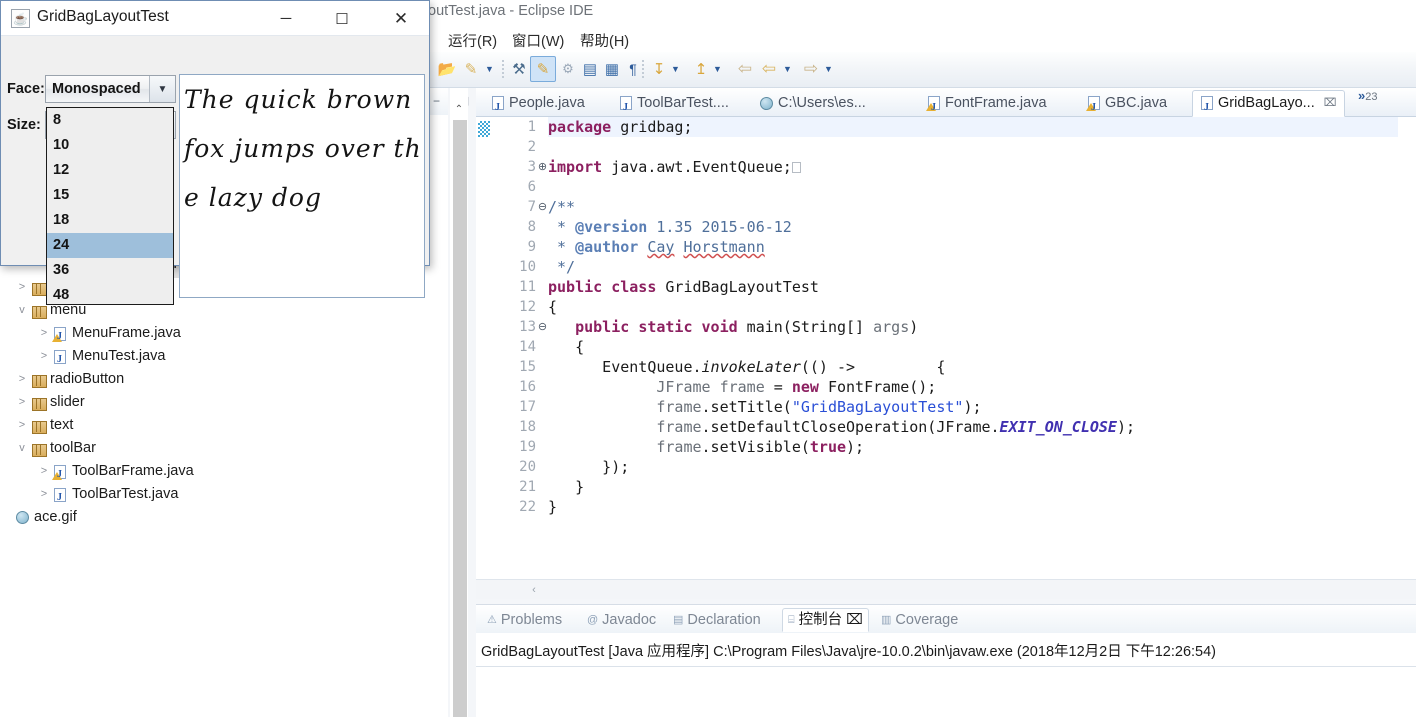 The height and width of the screenshot is (717, 1416). I want to click on editor-vertical-scrollbar, so click(1407, 348).